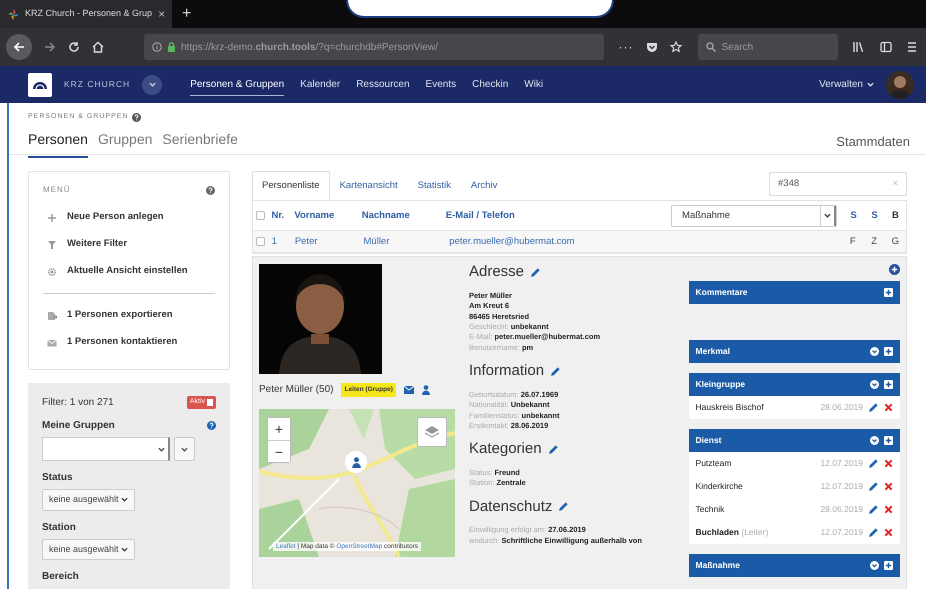 The height and width of the screenshot is (589, 926). Describe the element at coordinates (794, 566) in the screenshot. I see `panel-header: Maßnahme` at that location.